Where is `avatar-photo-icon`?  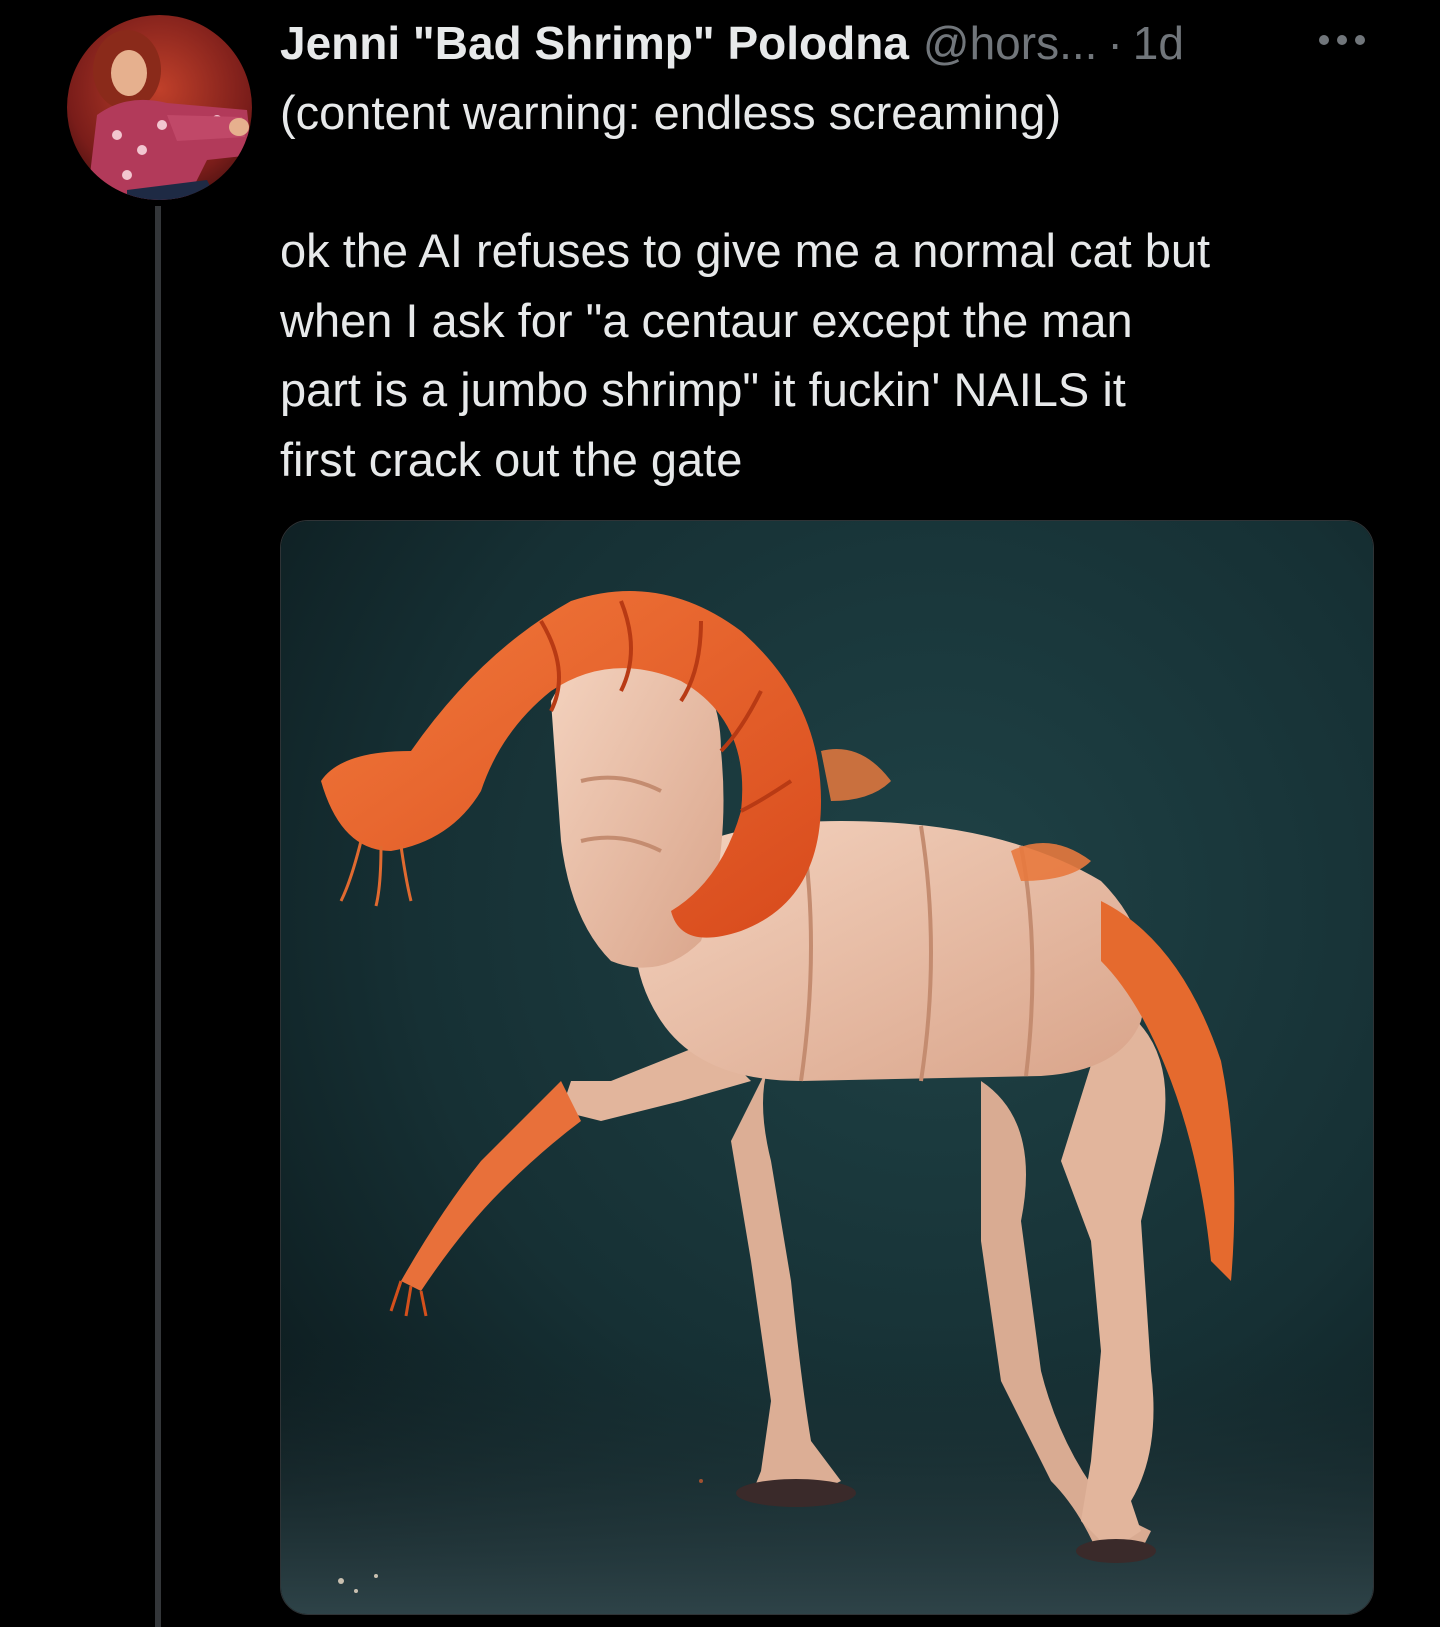
avatar-photo-icon is located at coordinates (159, 107).